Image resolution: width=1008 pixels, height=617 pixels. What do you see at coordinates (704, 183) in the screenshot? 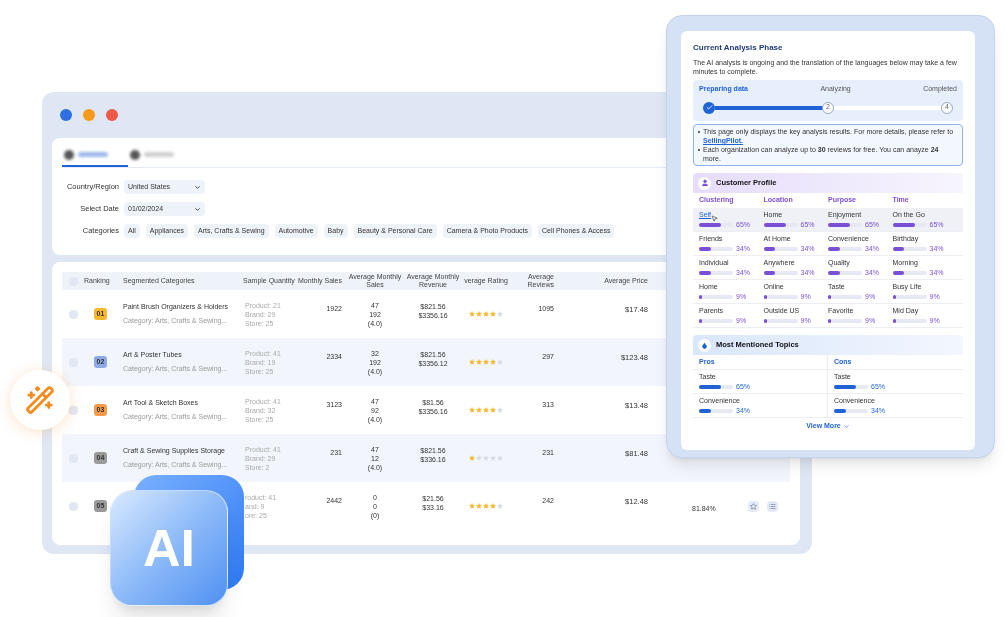
I see `person-icon` at bounding box center [704, 183].